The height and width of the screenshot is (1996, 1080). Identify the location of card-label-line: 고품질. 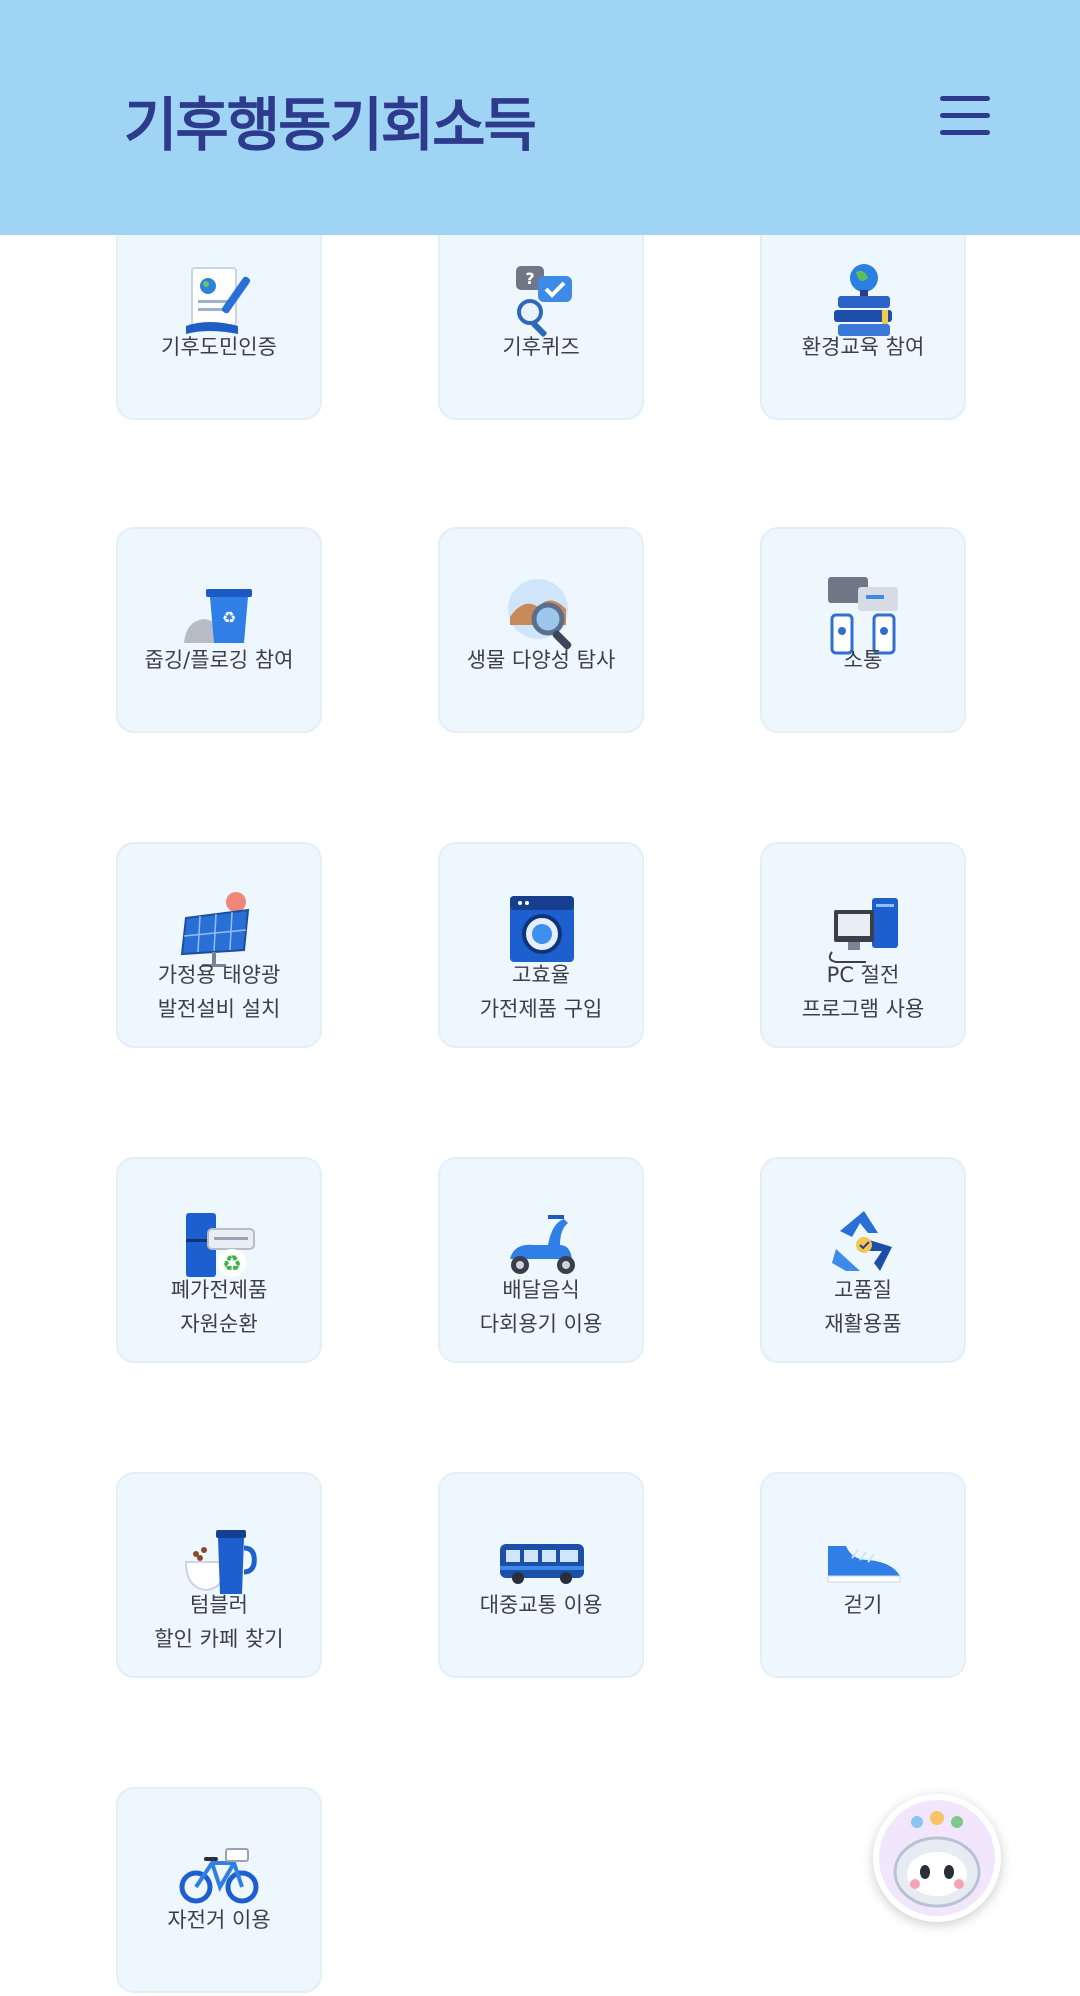
(863, 1290).